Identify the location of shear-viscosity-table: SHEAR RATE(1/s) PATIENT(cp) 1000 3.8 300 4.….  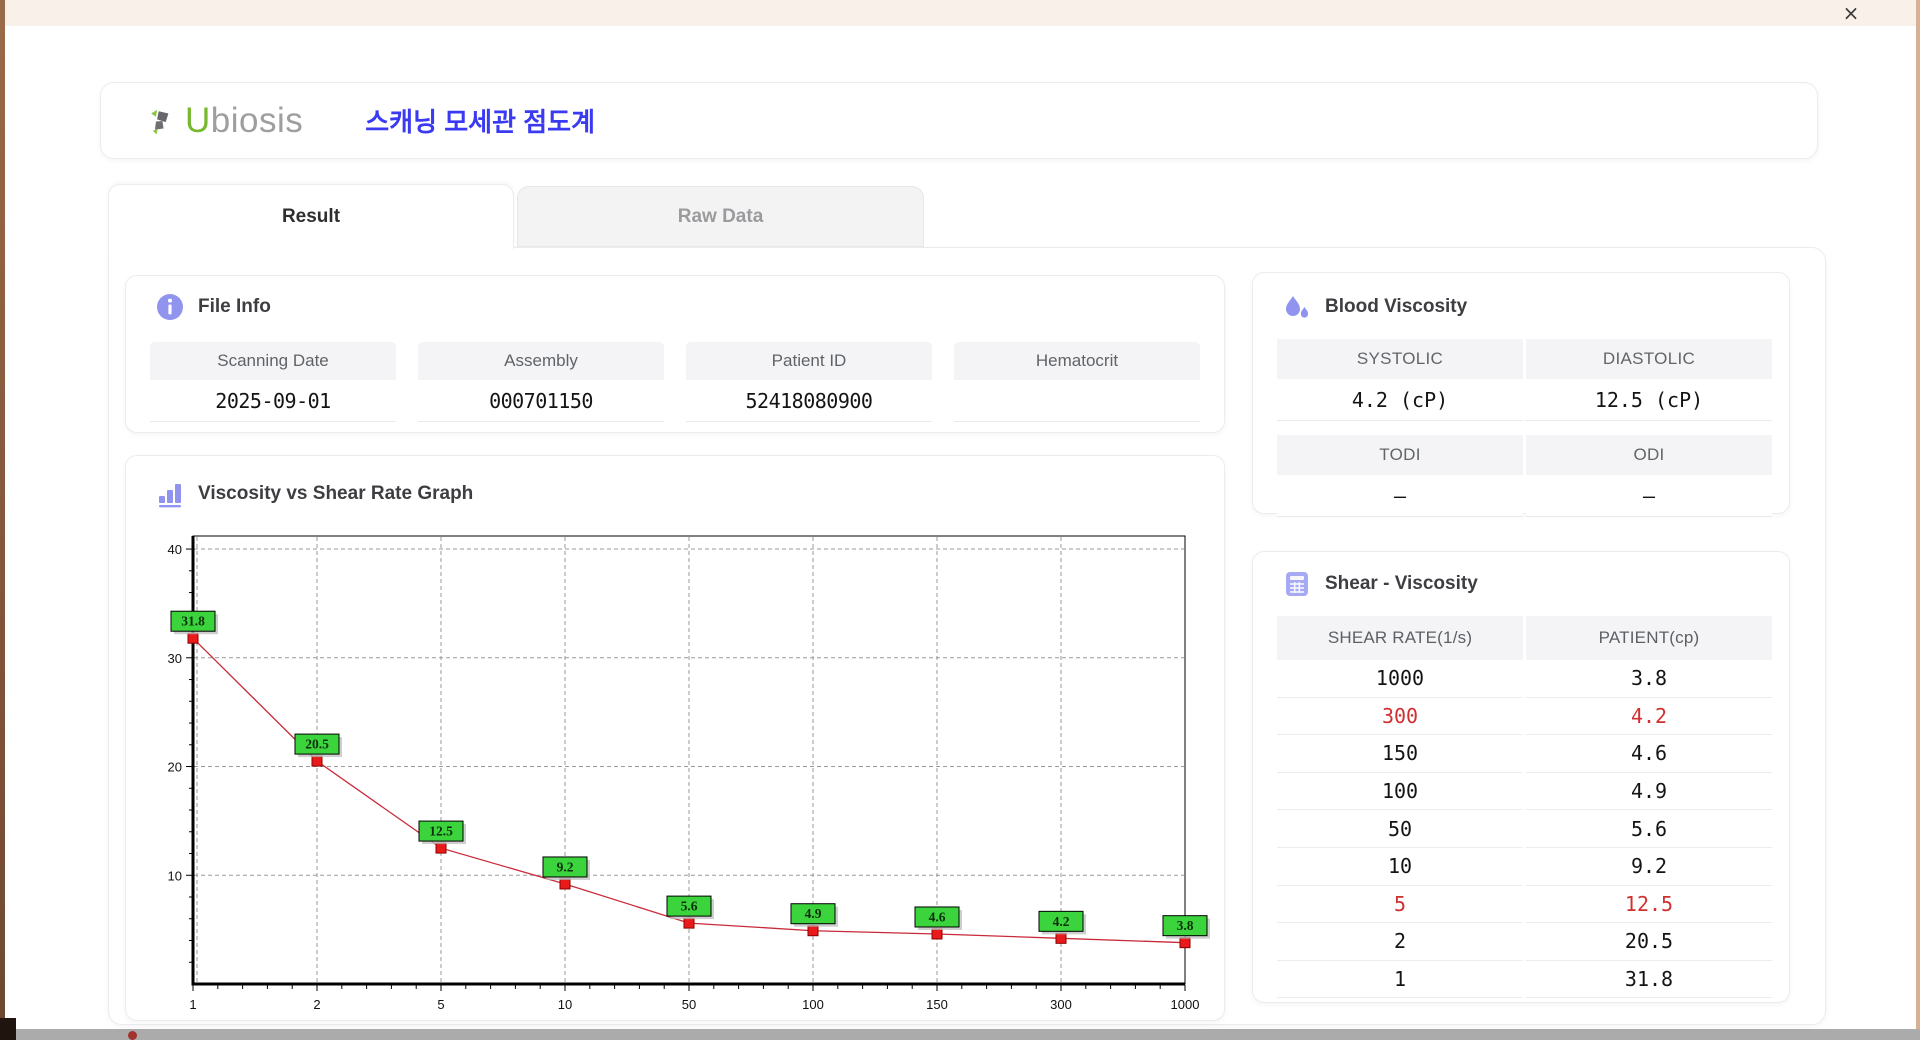
(1524, 807).